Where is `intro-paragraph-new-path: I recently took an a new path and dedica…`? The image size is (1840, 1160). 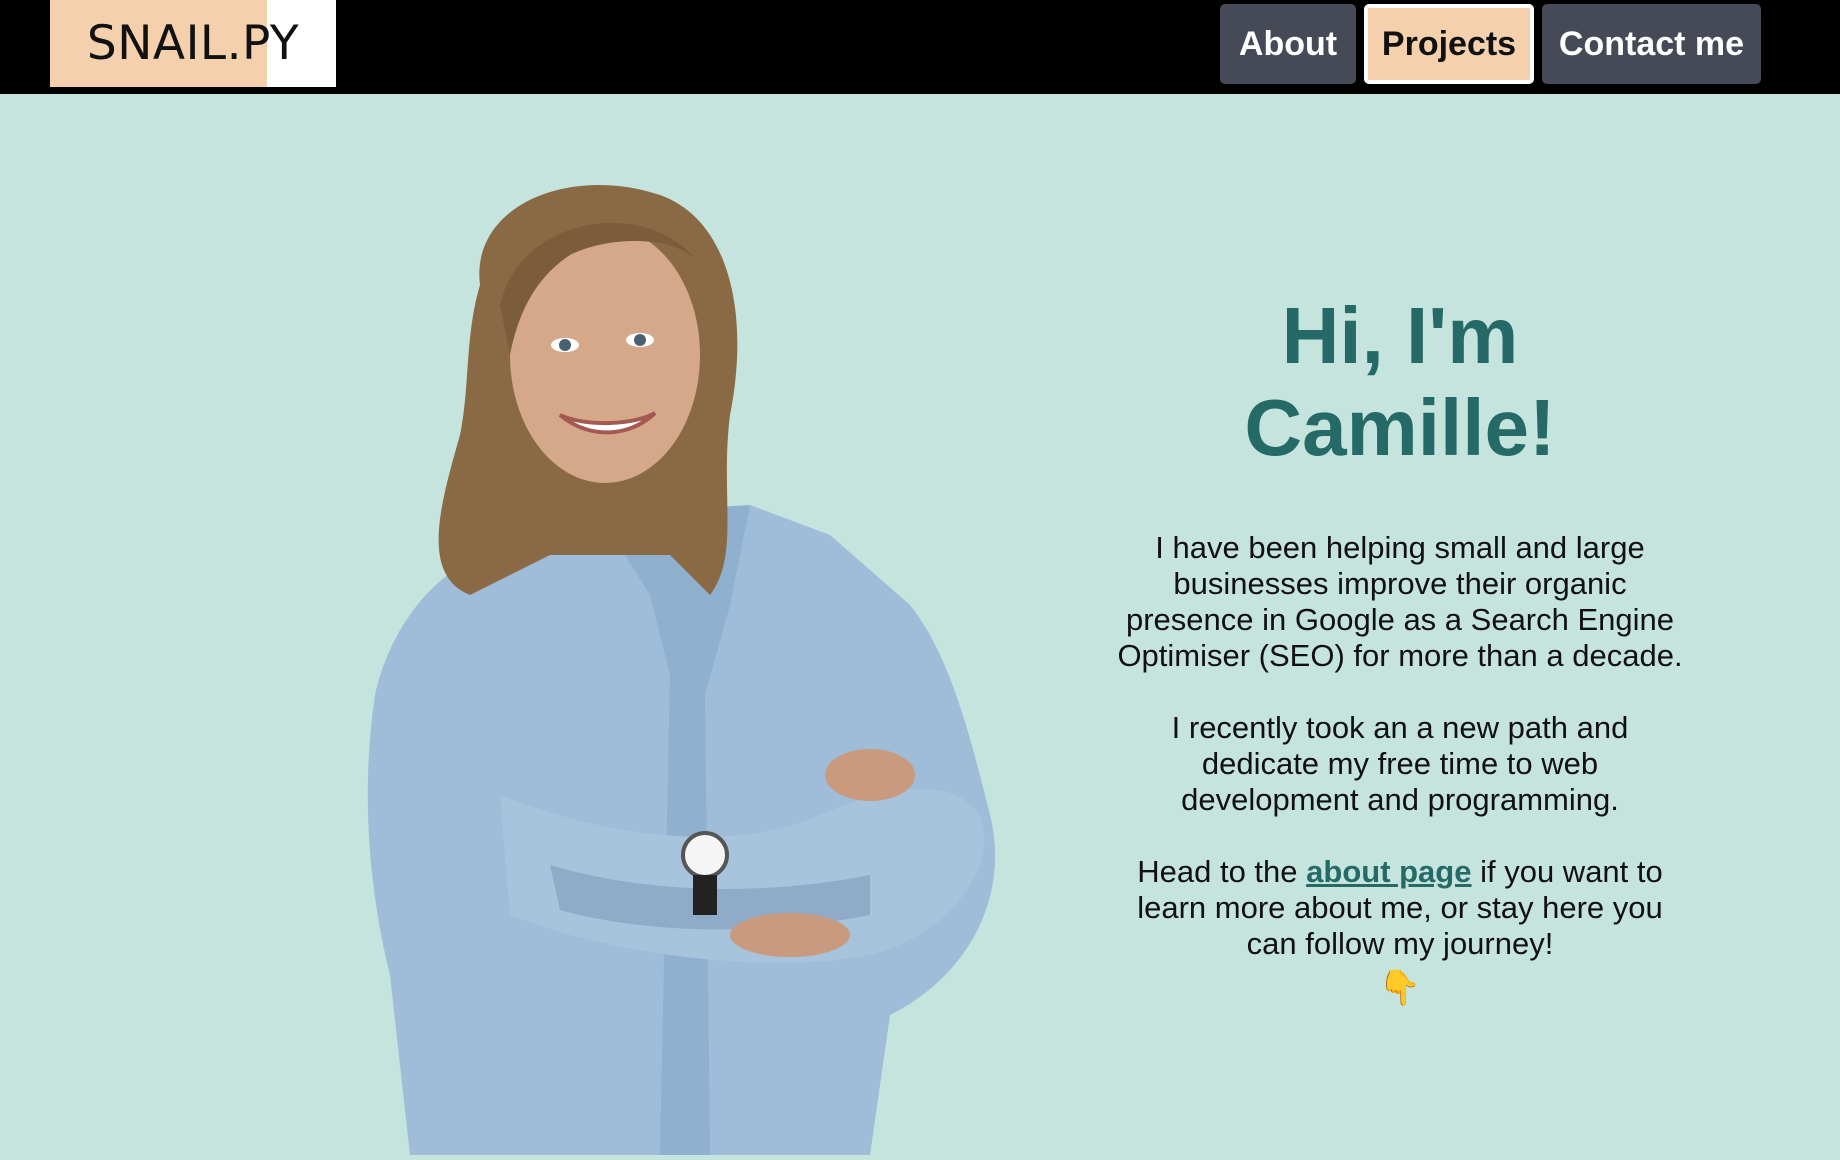
intro-paragraph-new-path: I recently took an a new path and dedica… is located at coordinates (1400, 763).